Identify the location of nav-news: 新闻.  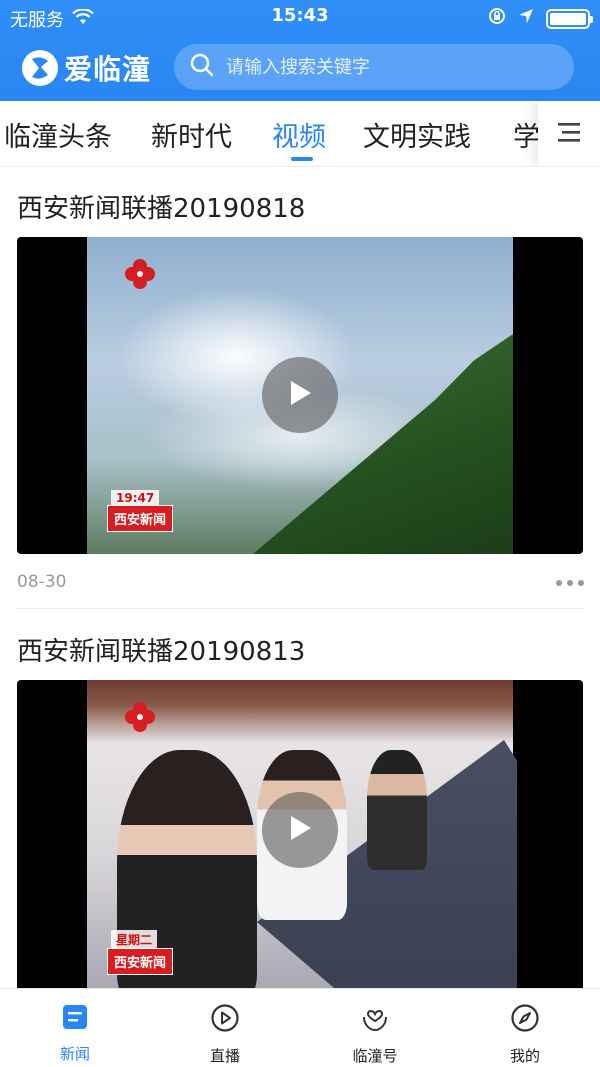
(75, 1028).